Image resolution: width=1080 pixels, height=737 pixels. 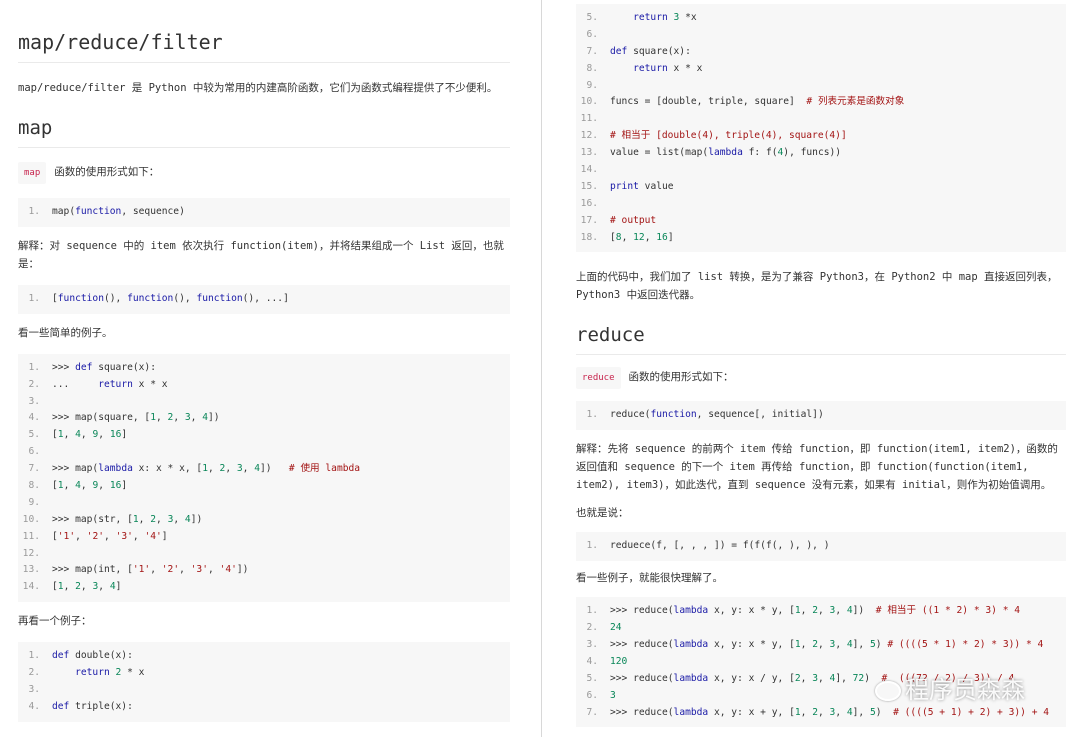 I want to click on code-line: 13. >>> map(int, ['1', '2', '3', '4']), so click(x=264, y=570).